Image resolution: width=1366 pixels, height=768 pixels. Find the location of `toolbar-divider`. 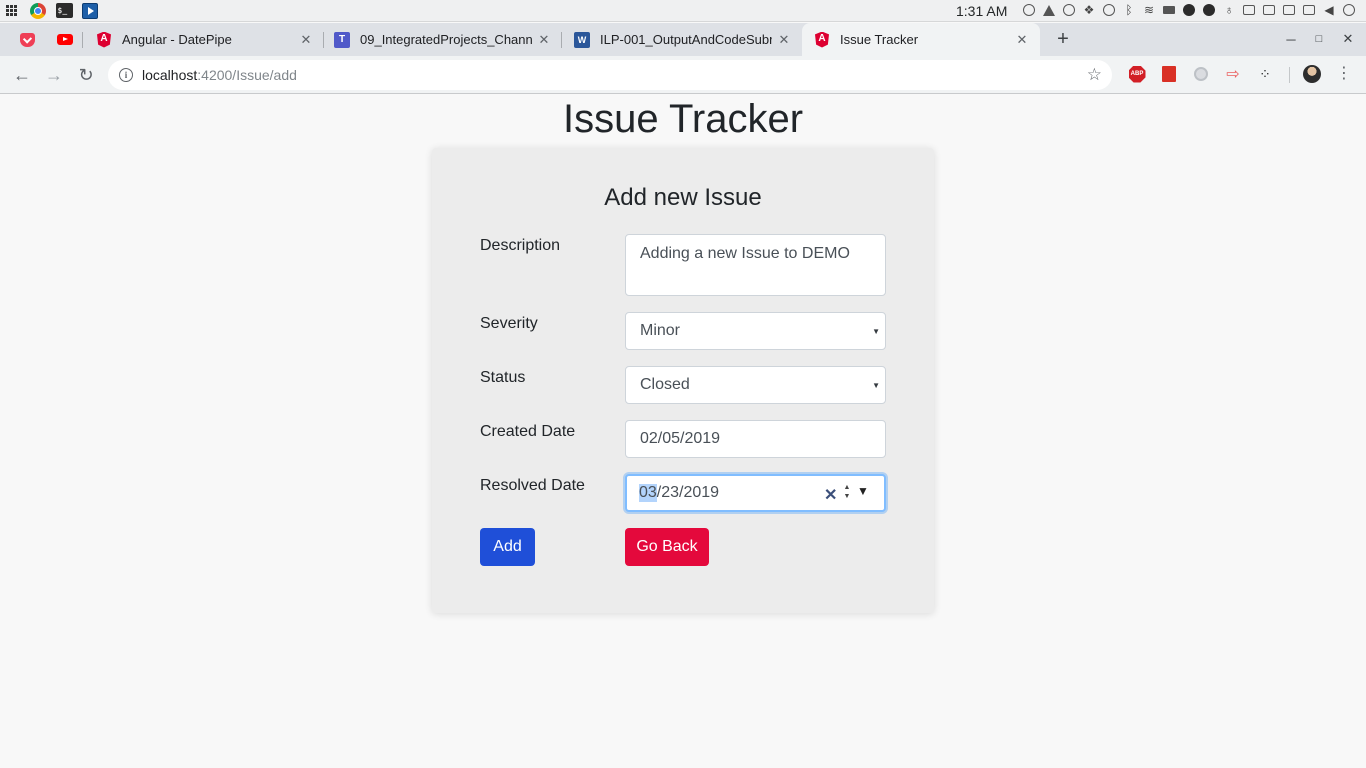

toolbar-divider is located at coordinates (1289, 75).